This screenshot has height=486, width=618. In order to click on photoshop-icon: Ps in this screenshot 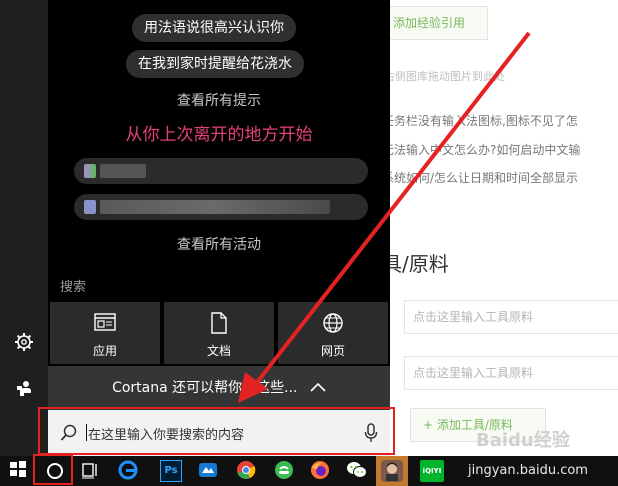, I will do `click(171, 471)`.